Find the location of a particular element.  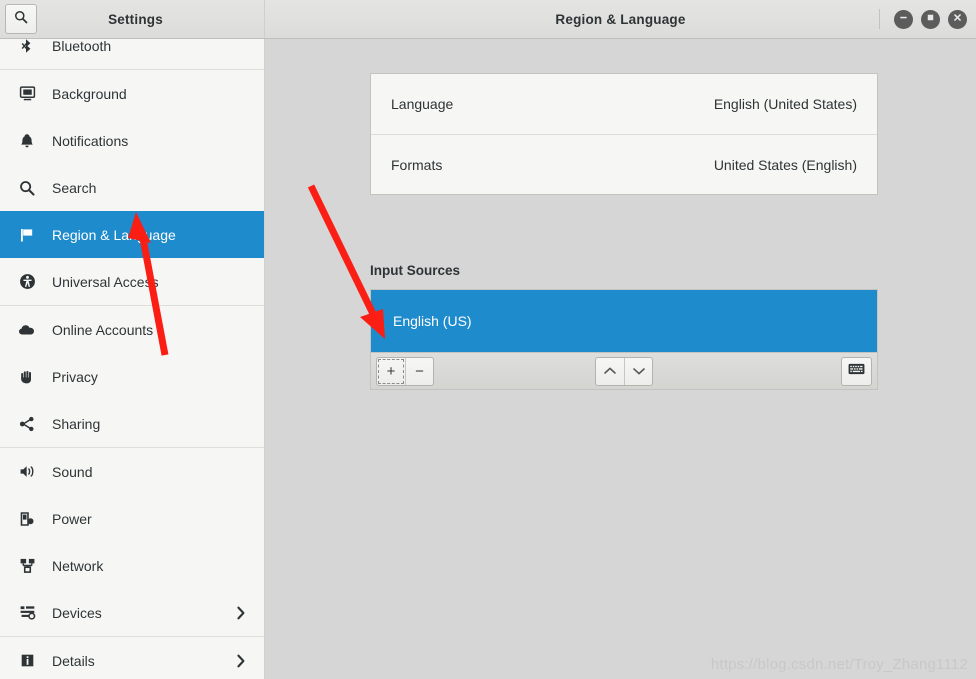

row-value: English (United States) is located at coordinates (785, 104).